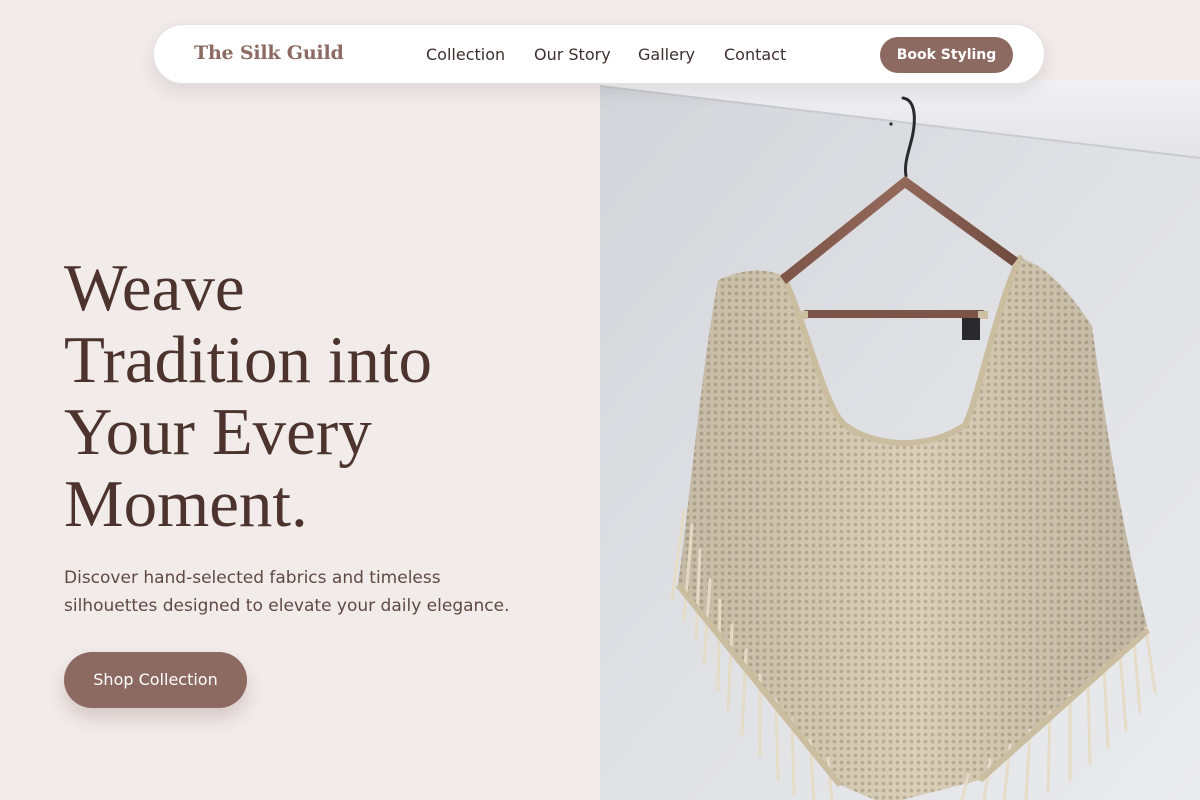  Describe the element at coordinates (572, 54) in the screenshot. I see `nav-link-our-story: Our Story` at that location.